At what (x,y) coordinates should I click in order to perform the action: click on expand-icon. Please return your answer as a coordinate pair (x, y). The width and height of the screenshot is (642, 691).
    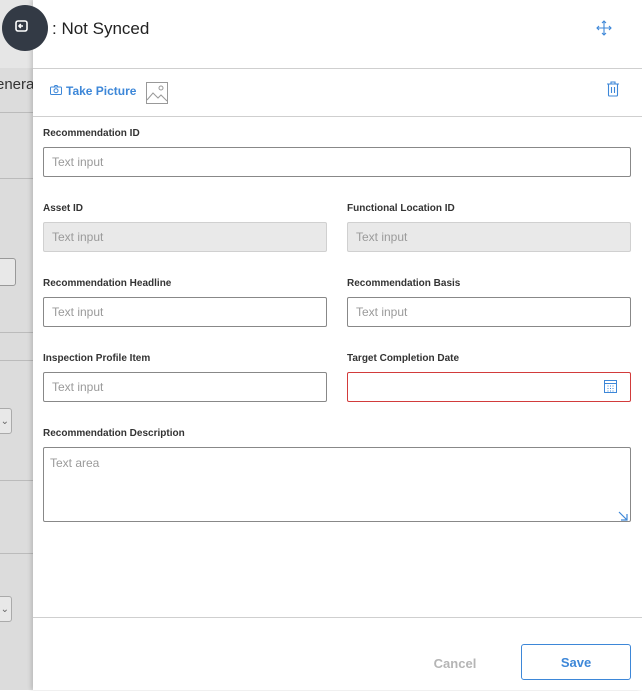
    Looking at the image, I should click on (604, 28).